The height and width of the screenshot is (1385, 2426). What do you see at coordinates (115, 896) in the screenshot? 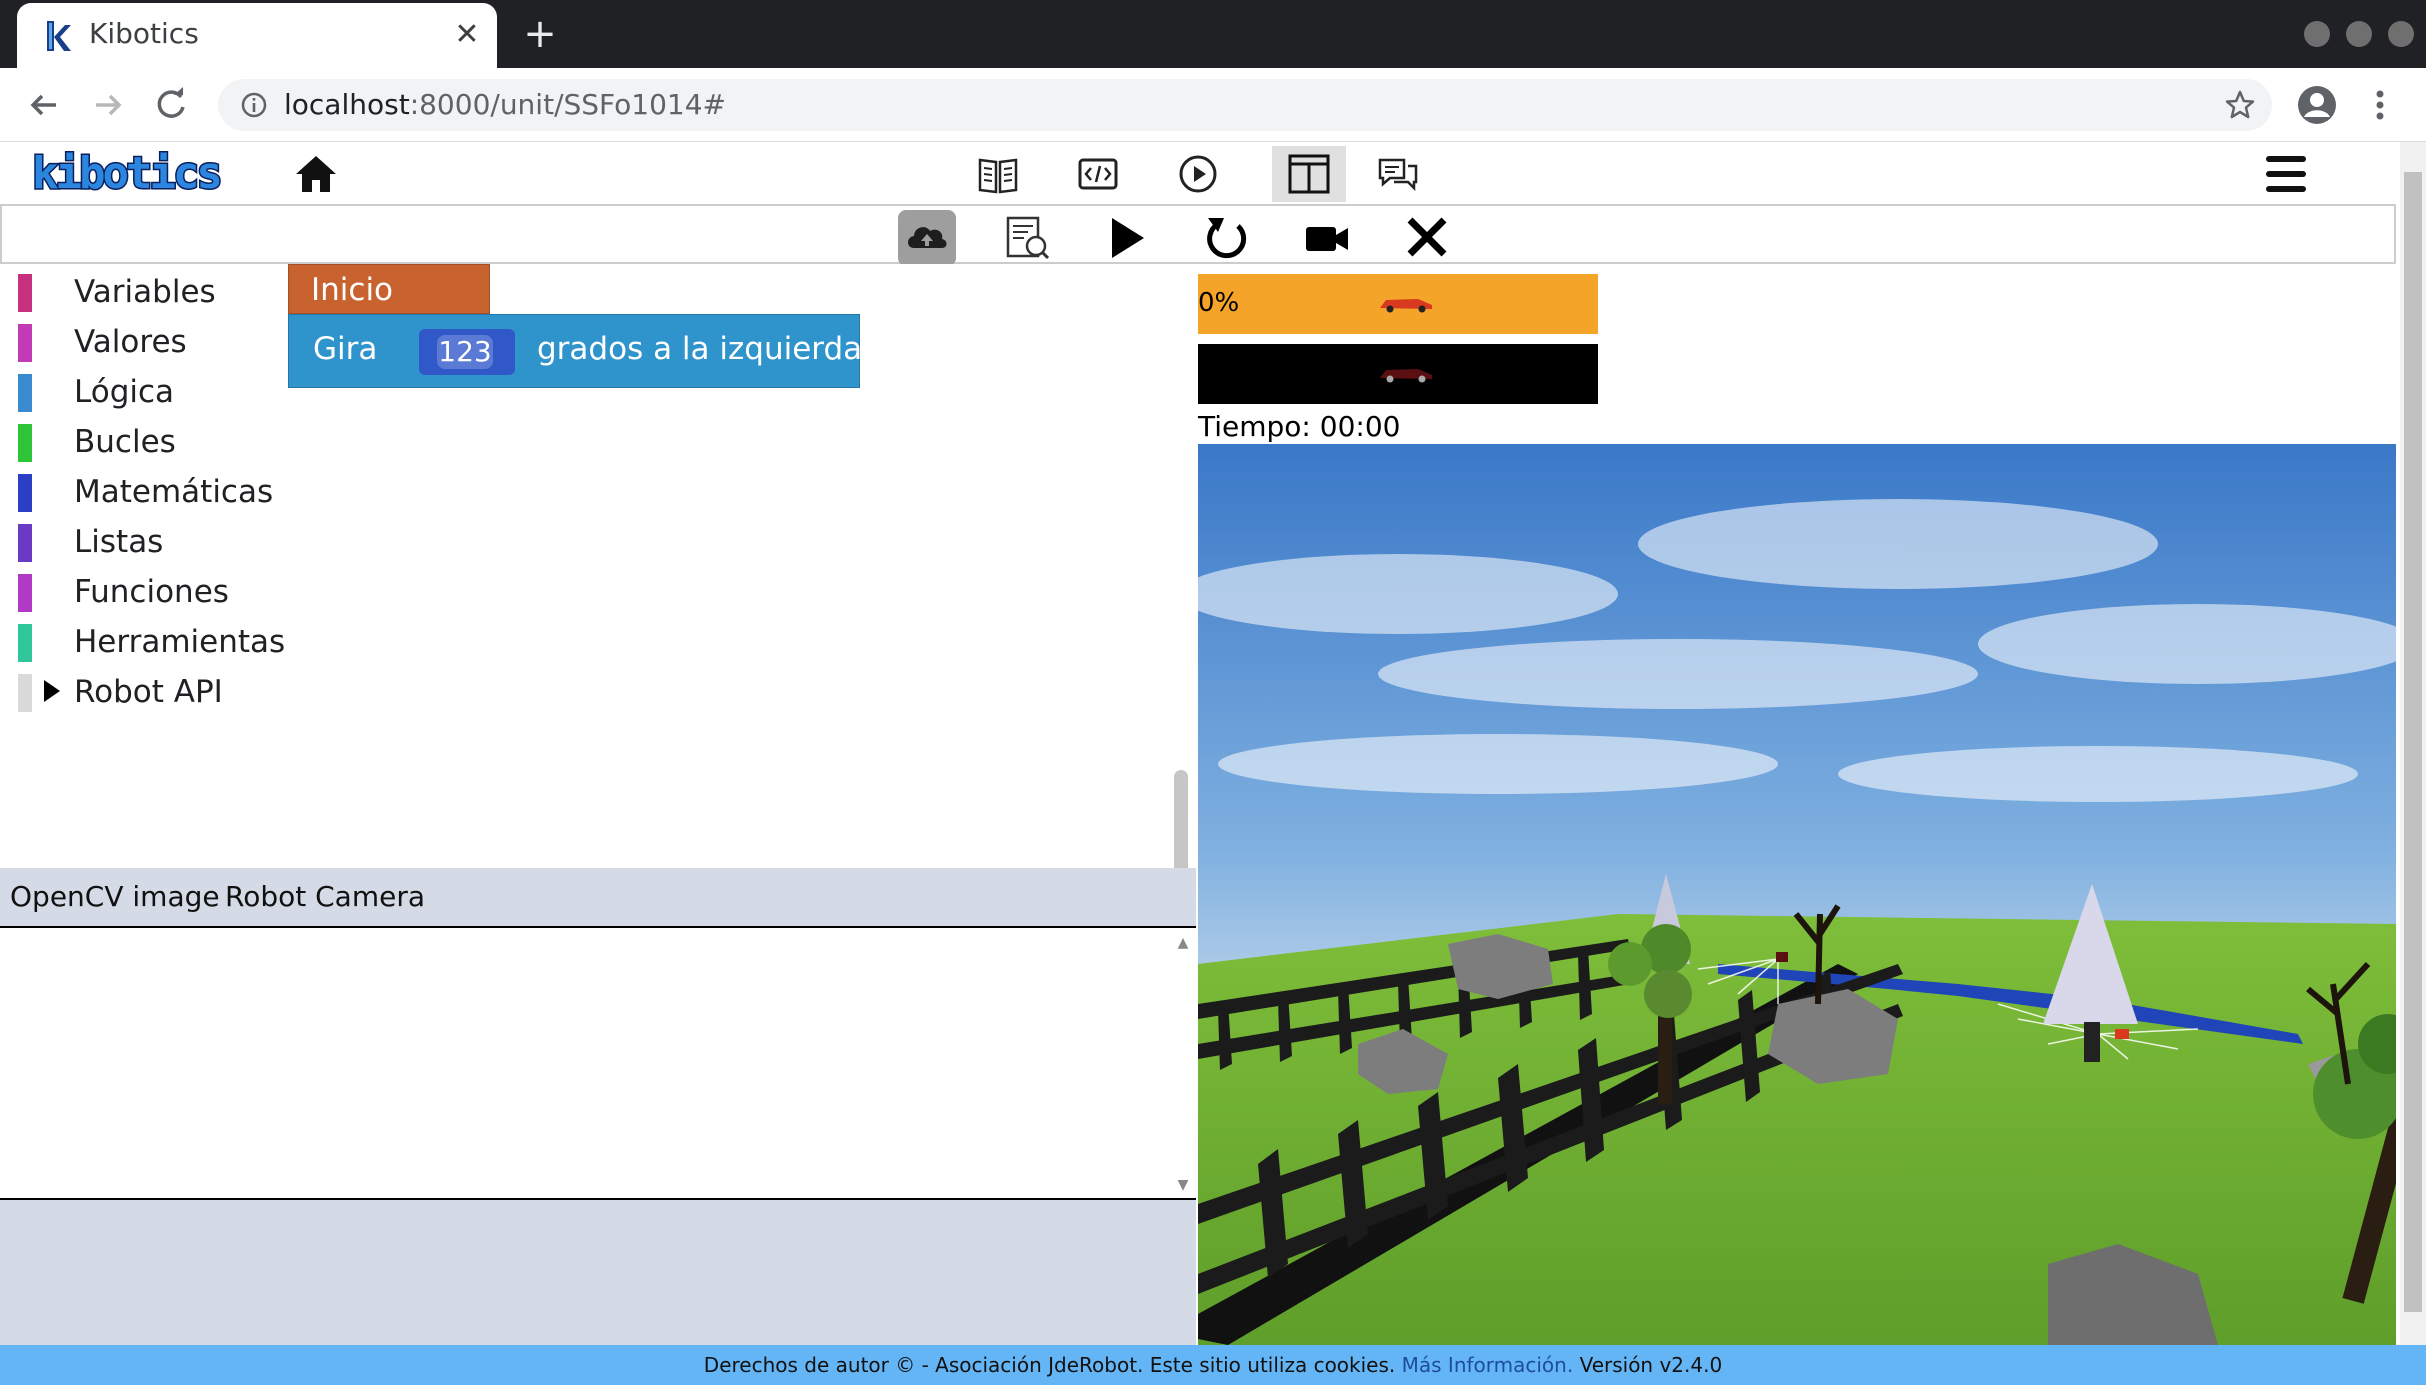
I see `tab-opencv-image: OpenCV image` at bounding box center [115, 896].